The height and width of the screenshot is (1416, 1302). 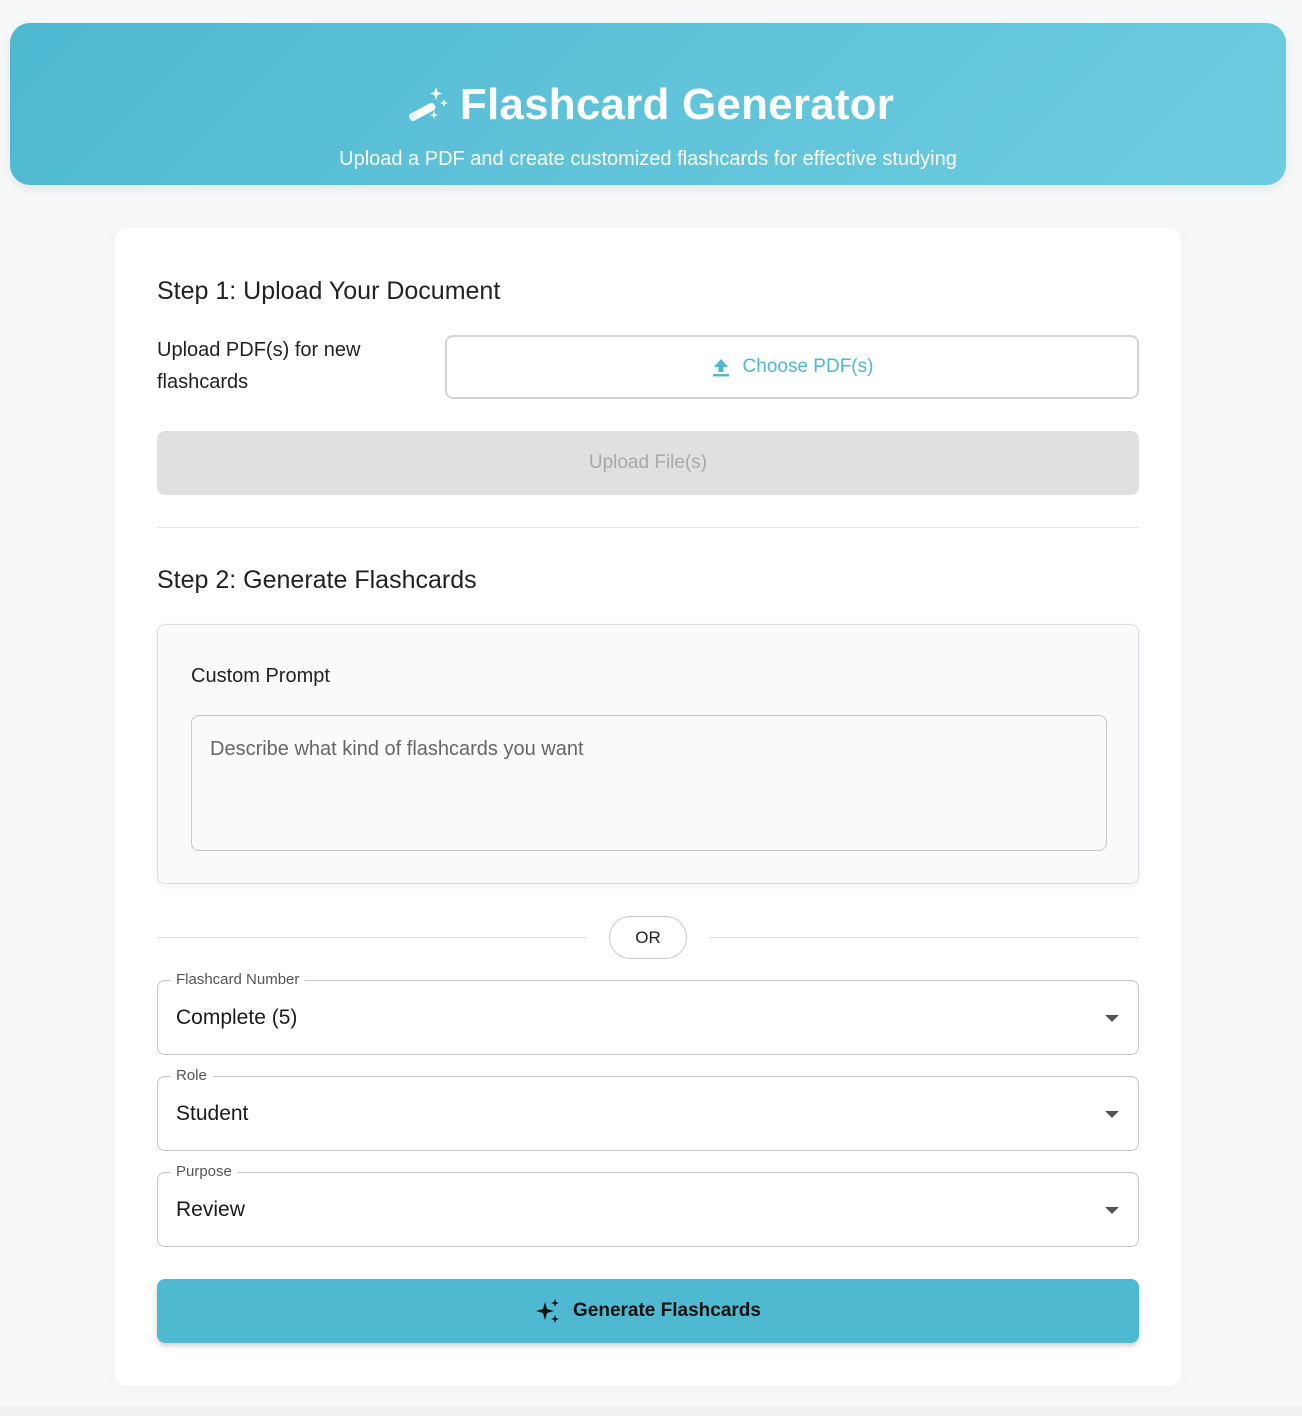 I want to click on or-divider-right, so click(x=924, y=937).